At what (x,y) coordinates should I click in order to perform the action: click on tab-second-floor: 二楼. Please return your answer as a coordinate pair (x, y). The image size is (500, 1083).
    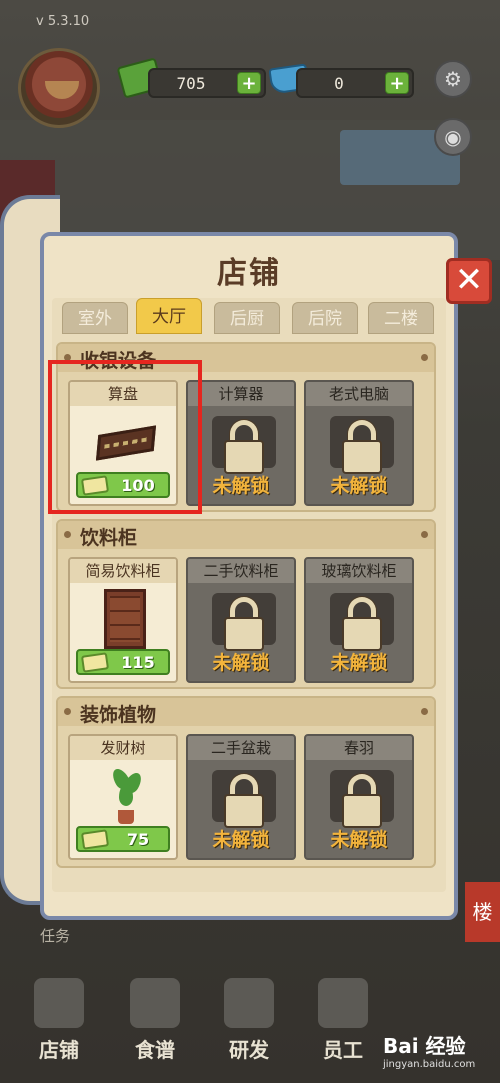
    Looking at the image, I should click on (401, 318).